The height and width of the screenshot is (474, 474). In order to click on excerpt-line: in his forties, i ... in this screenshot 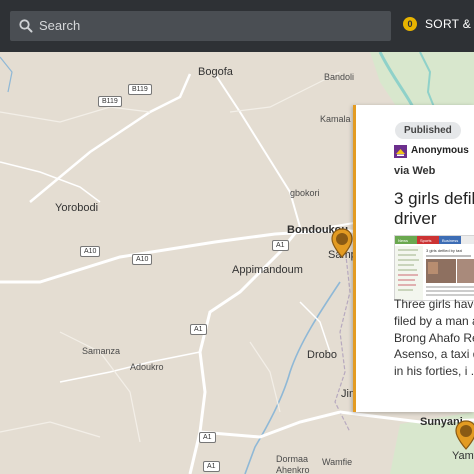, I will do `click(434, 371)`.